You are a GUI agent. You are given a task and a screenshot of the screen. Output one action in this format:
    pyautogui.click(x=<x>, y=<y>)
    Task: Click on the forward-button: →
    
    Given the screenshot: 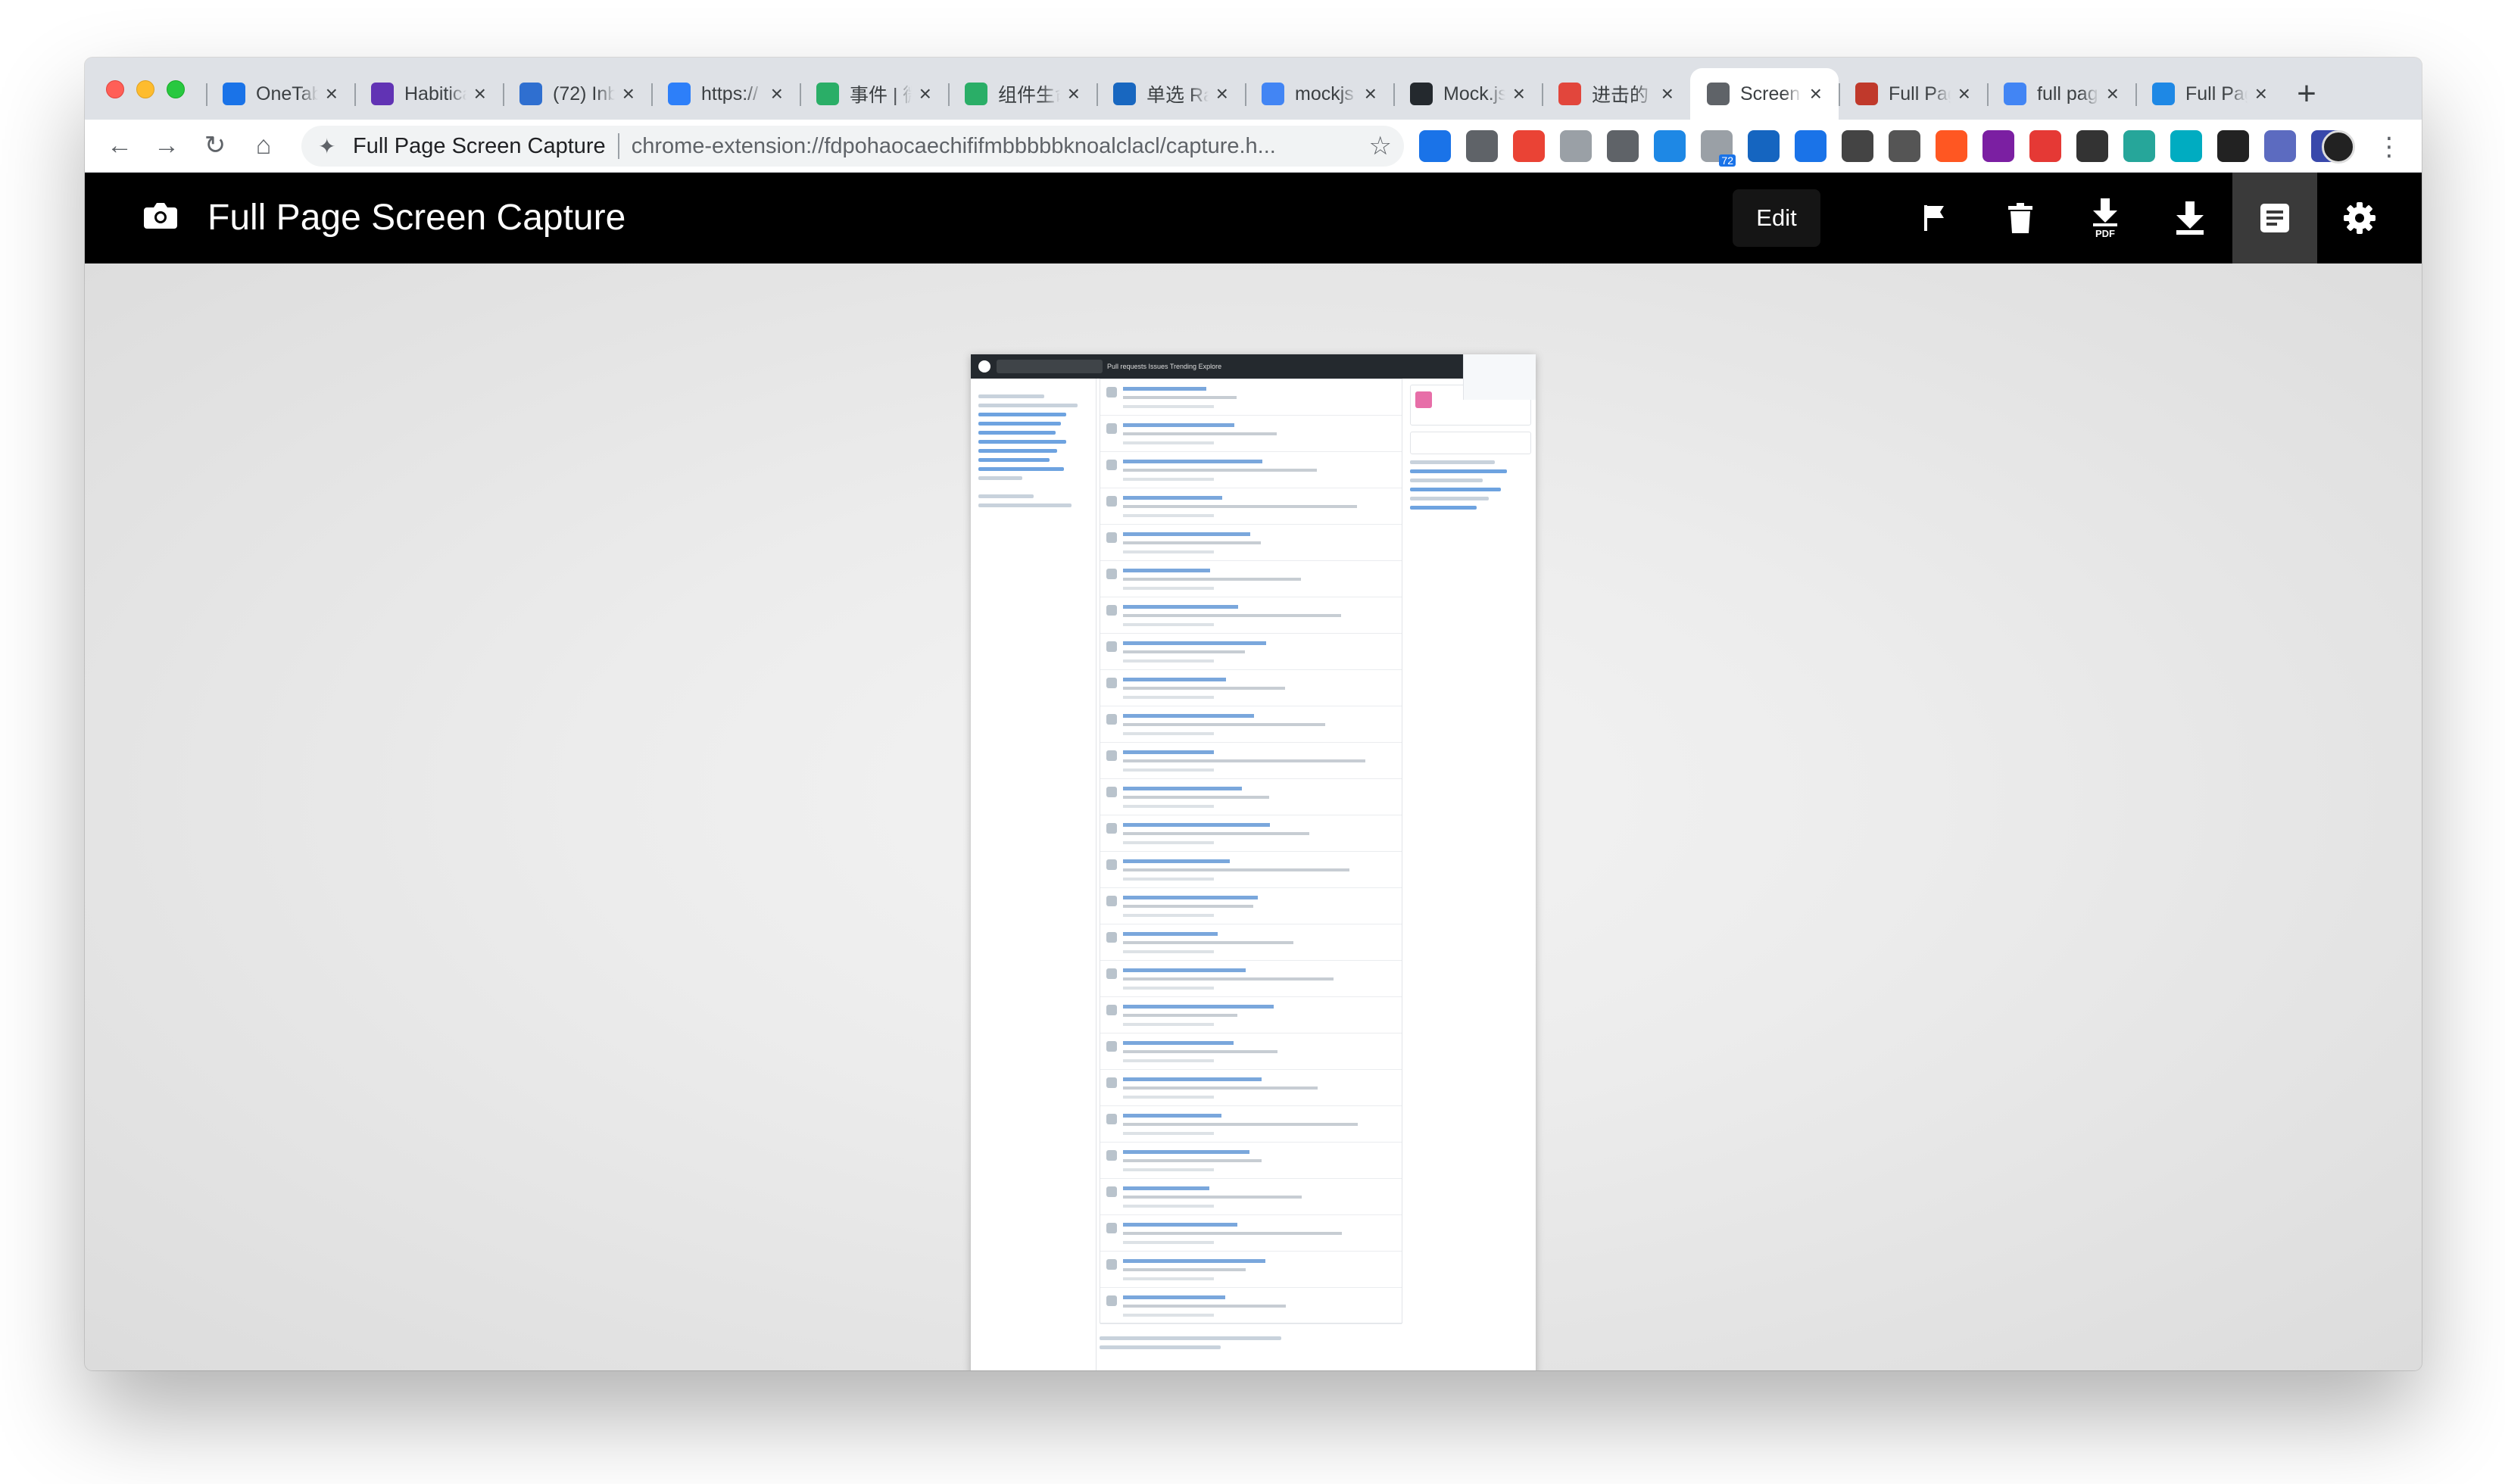 What is the action you would take?
    pyautogui.click(x=167, y=145)
    